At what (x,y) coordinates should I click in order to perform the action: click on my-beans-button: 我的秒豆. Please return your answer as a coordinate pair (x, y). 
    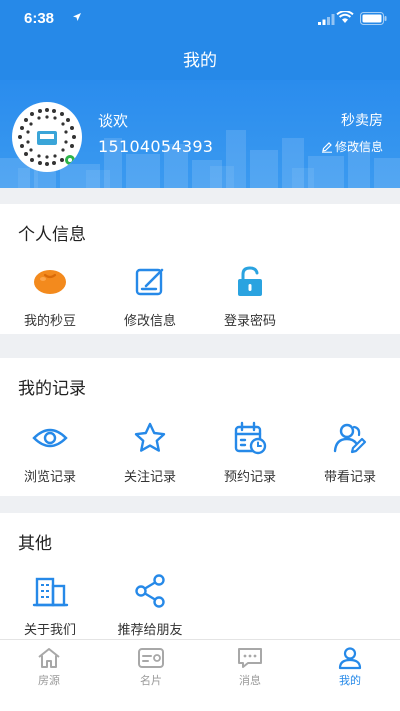
    Looking at the image, I should click on (50, 295).